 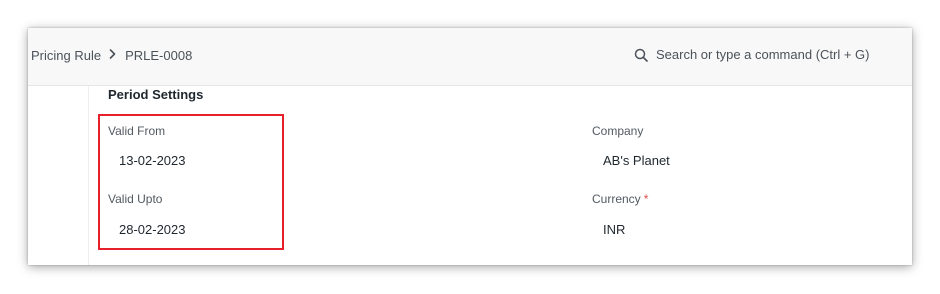 What do you see at coordinates (641, 55) in the screenshot?
I see `search-icon` at bounding box center [641, 55].